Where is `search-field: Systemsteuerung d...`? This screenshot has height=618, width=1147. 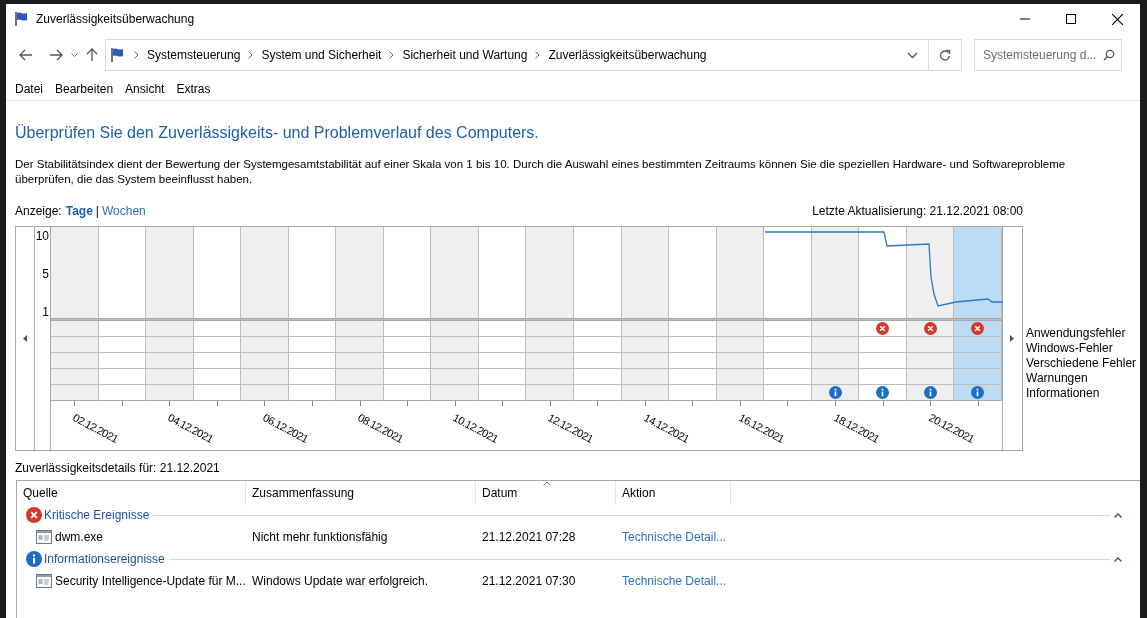 search-field: Systemsteuerung d... is located at coordinates (1048, 55).